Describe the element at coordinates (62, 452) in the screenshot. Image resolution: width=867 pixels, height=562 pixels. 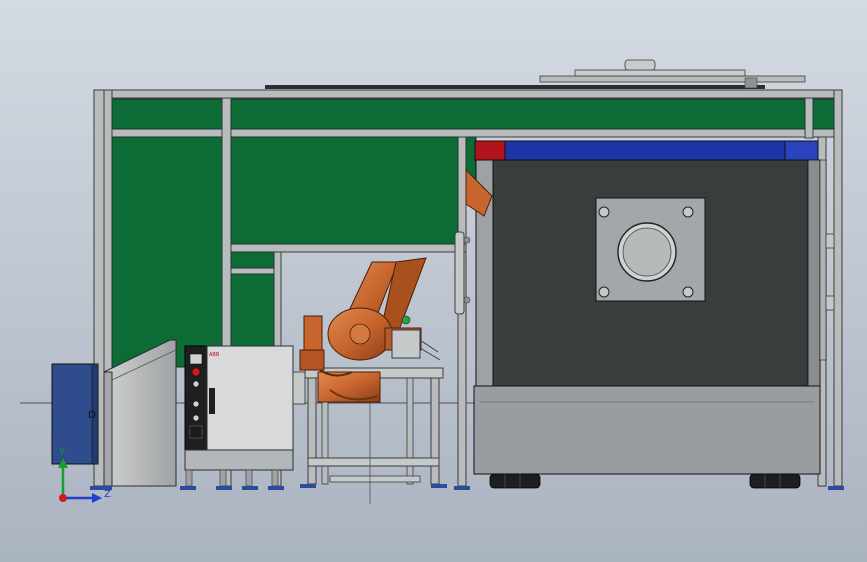
I see `y-axis-label: Y` at that location.